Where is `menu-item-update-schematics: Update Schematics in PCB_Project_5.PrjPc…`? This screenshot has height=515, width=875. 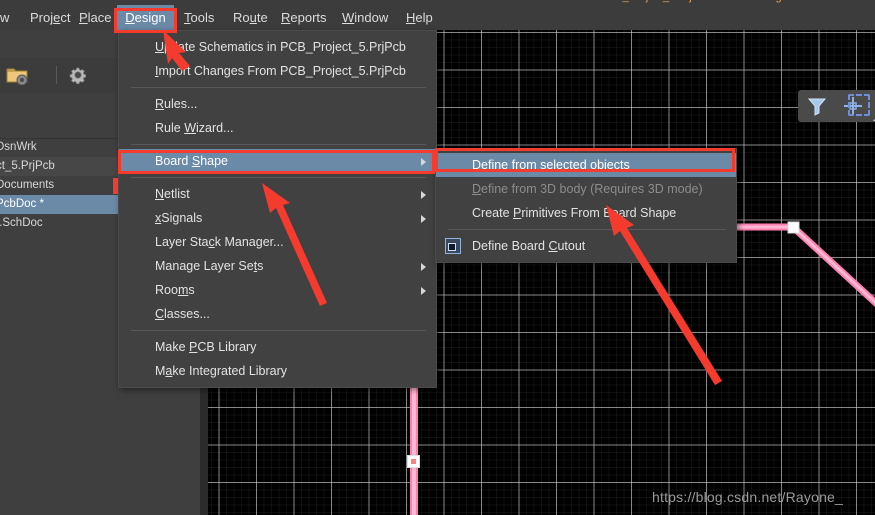
menu-item-update-schematics: Update Schematics in PCB_Project_5.PrjPc… is located at coordinates (277, 47).